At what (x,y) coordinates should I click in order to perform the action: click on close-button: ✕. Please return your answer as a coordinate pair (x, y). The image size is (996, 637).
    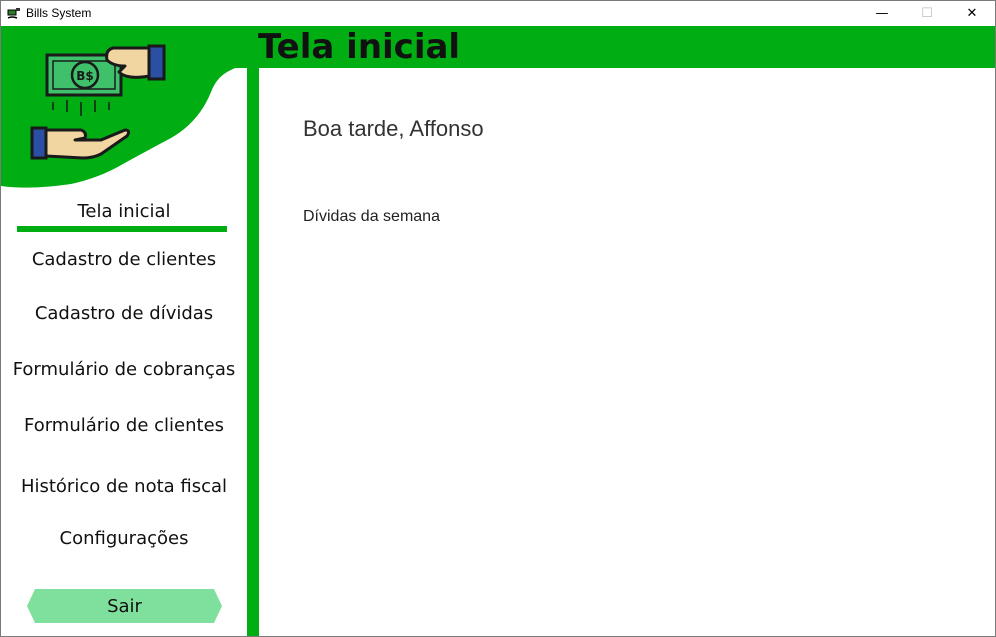
    Looking at the image, I should click on (972, 13).